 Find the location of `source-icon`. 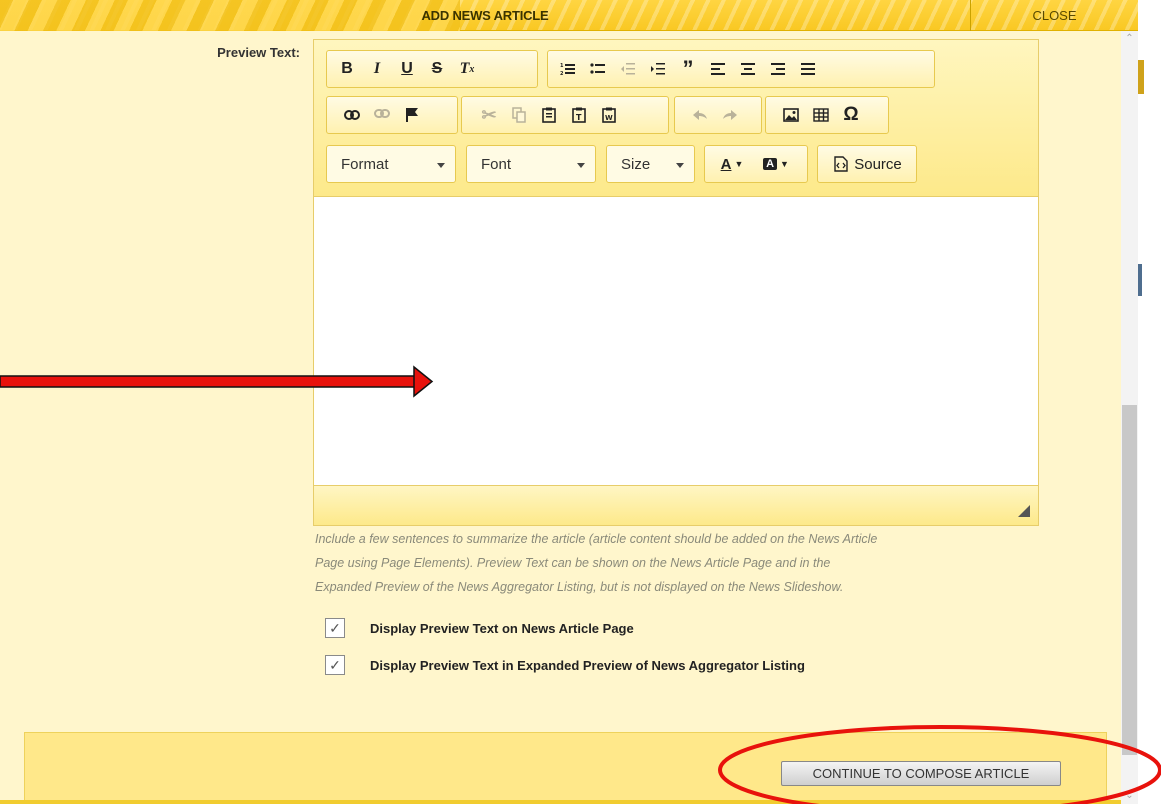

source-icon is located at coordinates (841, 164).